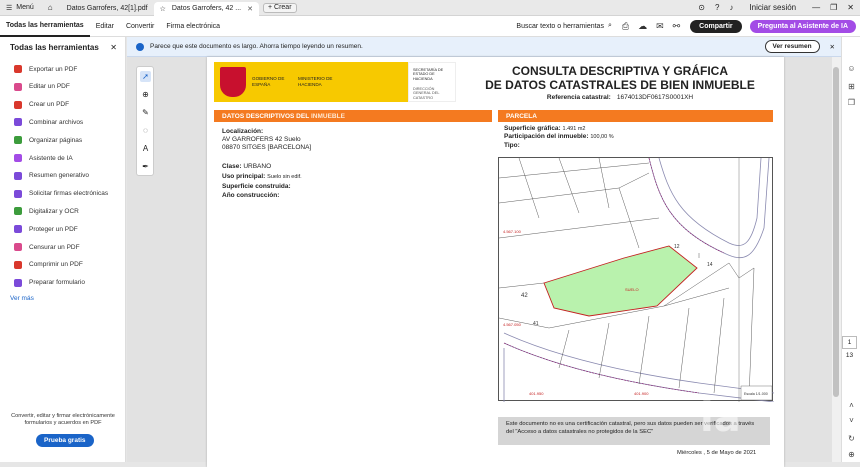 This screenshot has height=467, width=860. What do you see at coordinates (849, 342) in the screenshot?
I see `current-page-input: 1` at bounding box center [849, 342].